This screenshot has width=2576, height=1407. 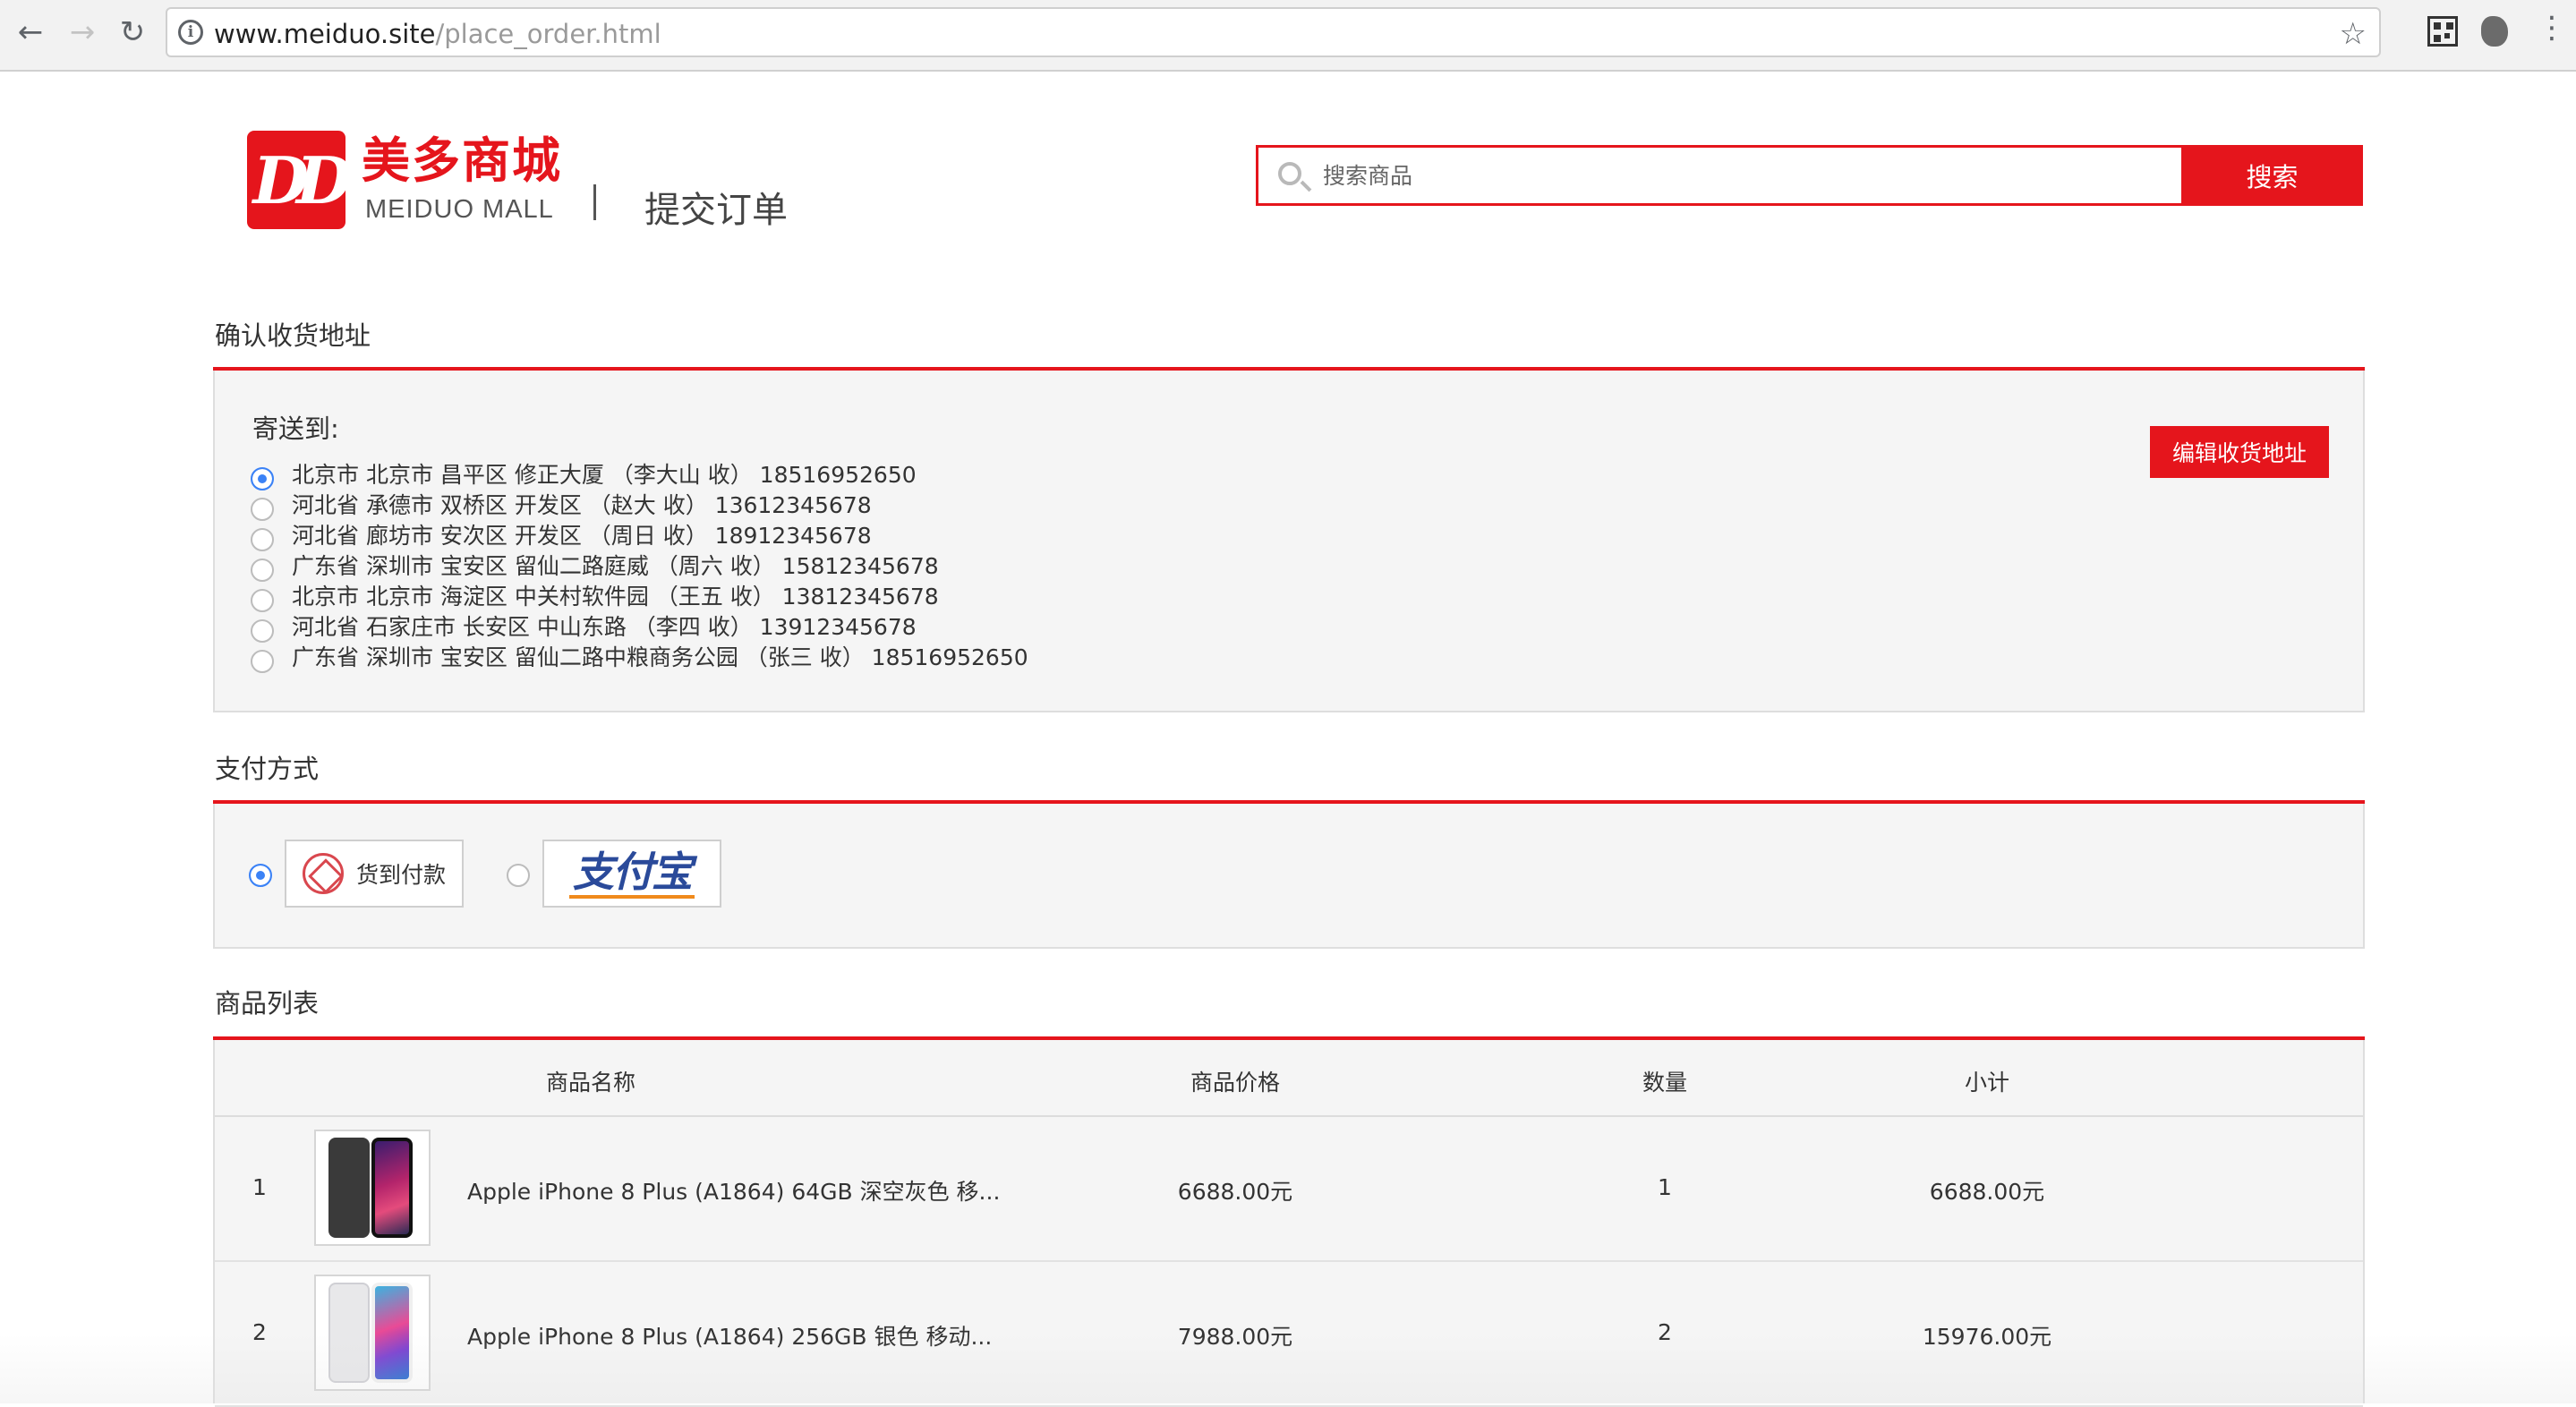 What do you see at coordinates (2272, 175) in the screenshot?
I see `search-button: 搜索` at bounding box center [2272, 175].